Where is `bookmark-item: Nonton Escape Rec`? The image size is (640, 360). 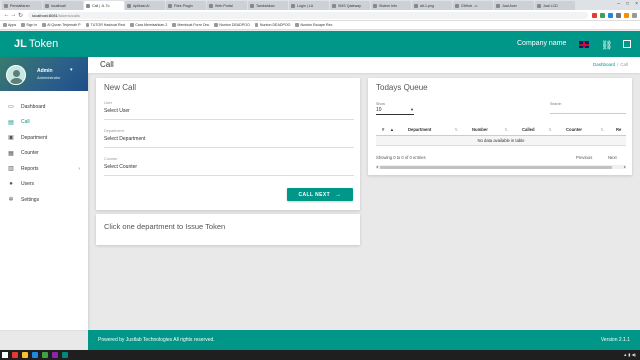
bookmark-item: Nonton Escape Rec is located at coordinates (313, 25).